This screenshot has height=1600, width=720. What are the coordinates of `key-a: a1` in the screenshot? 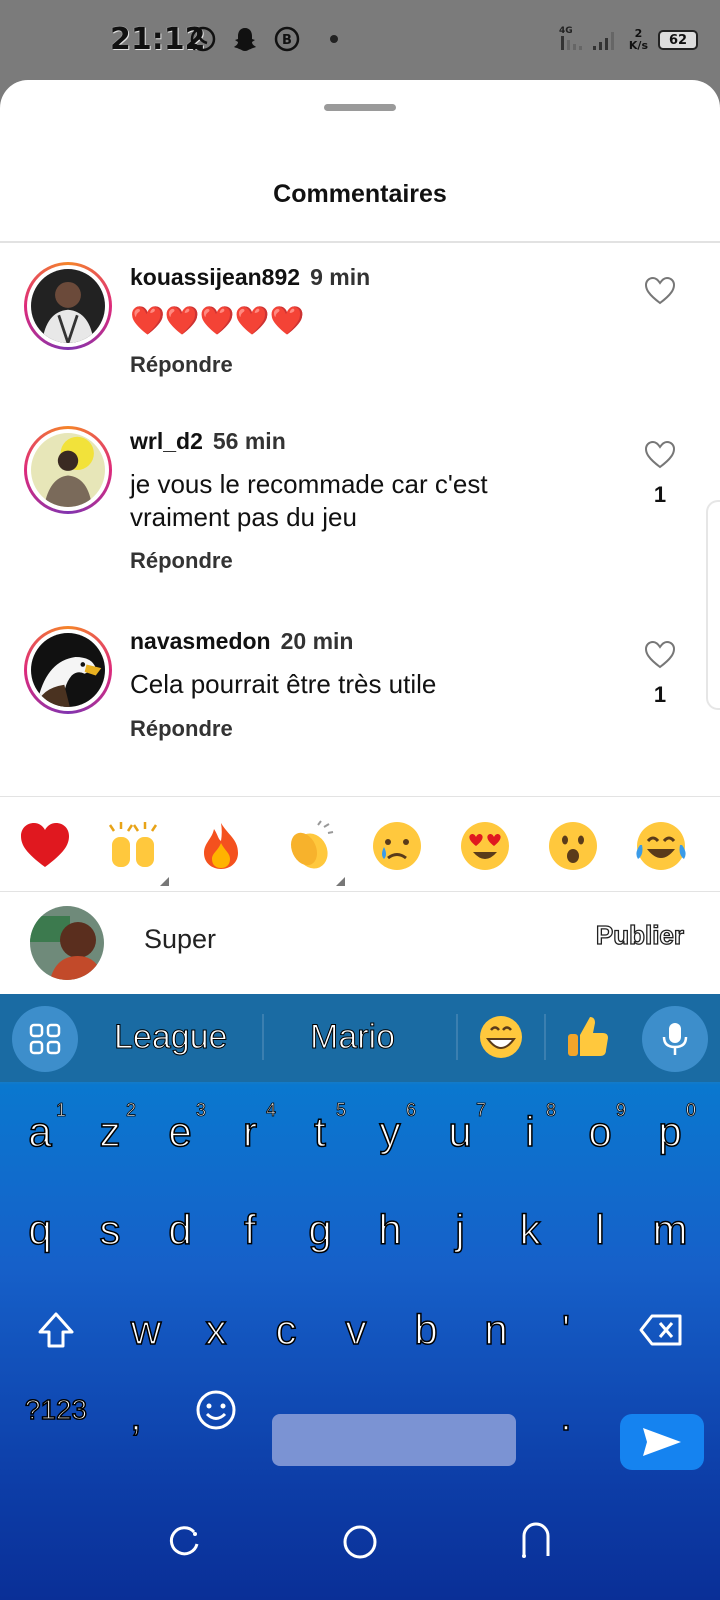 It's located at (40, 1132).